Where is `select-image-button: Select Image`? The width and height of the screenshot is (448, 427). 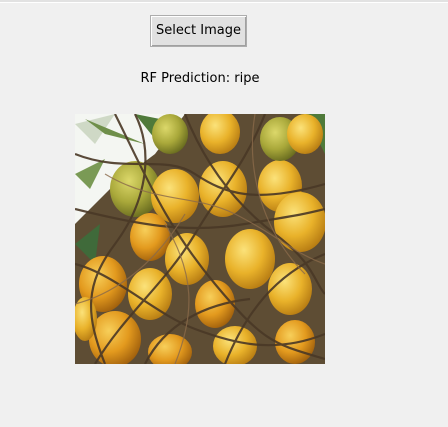 select-image-button: Select Image is located at coordinates (198, 31).